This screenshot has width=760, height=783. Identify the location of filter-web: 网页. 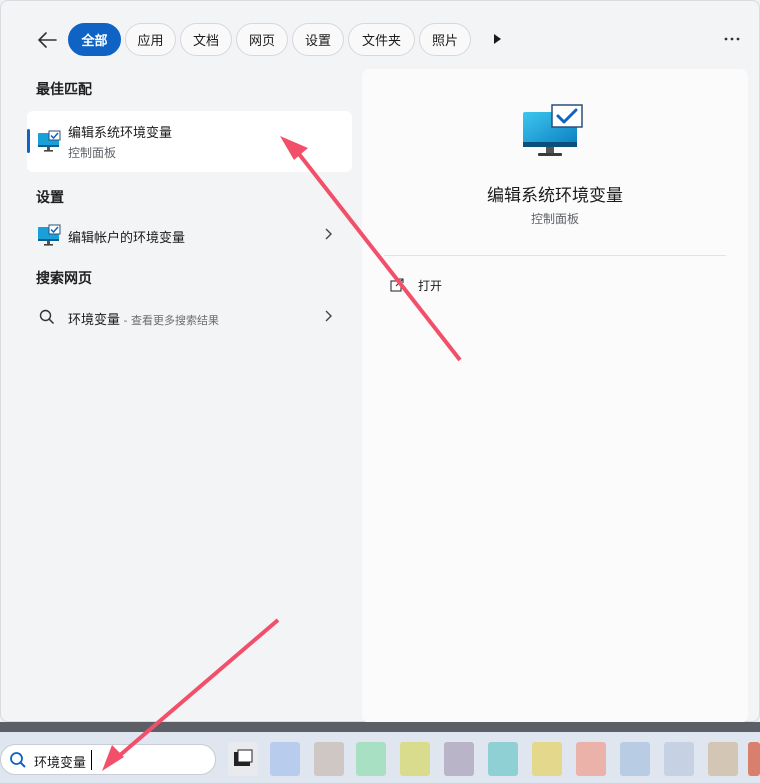
(262, 39).